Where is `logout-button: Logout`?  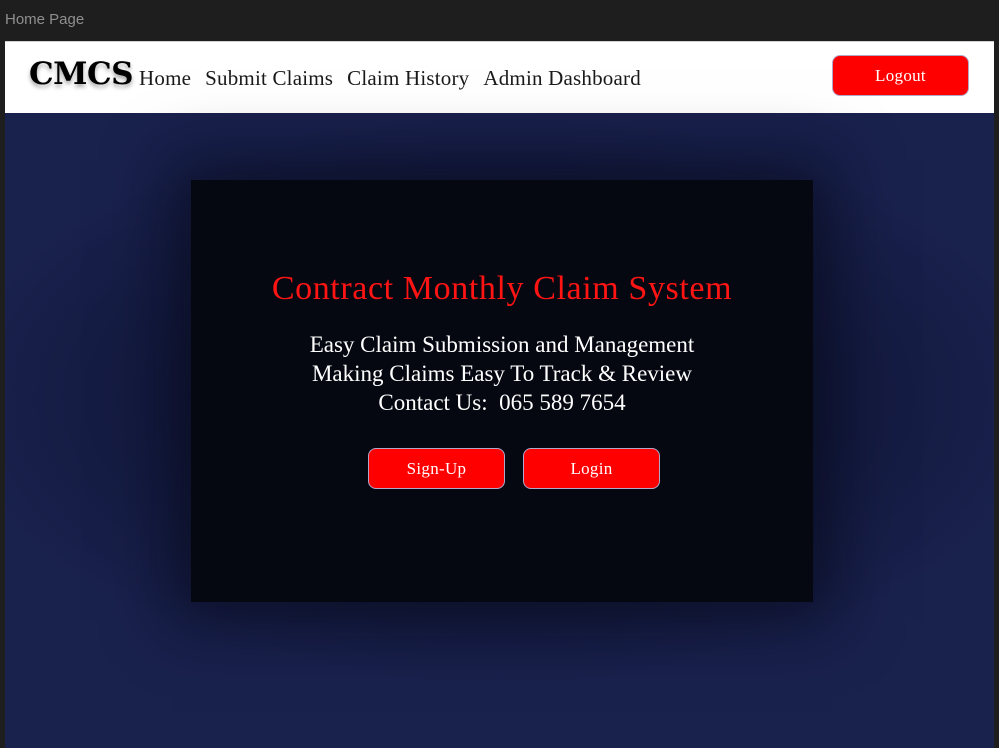
logout-button: Logout is located at coordinates (900, 75).